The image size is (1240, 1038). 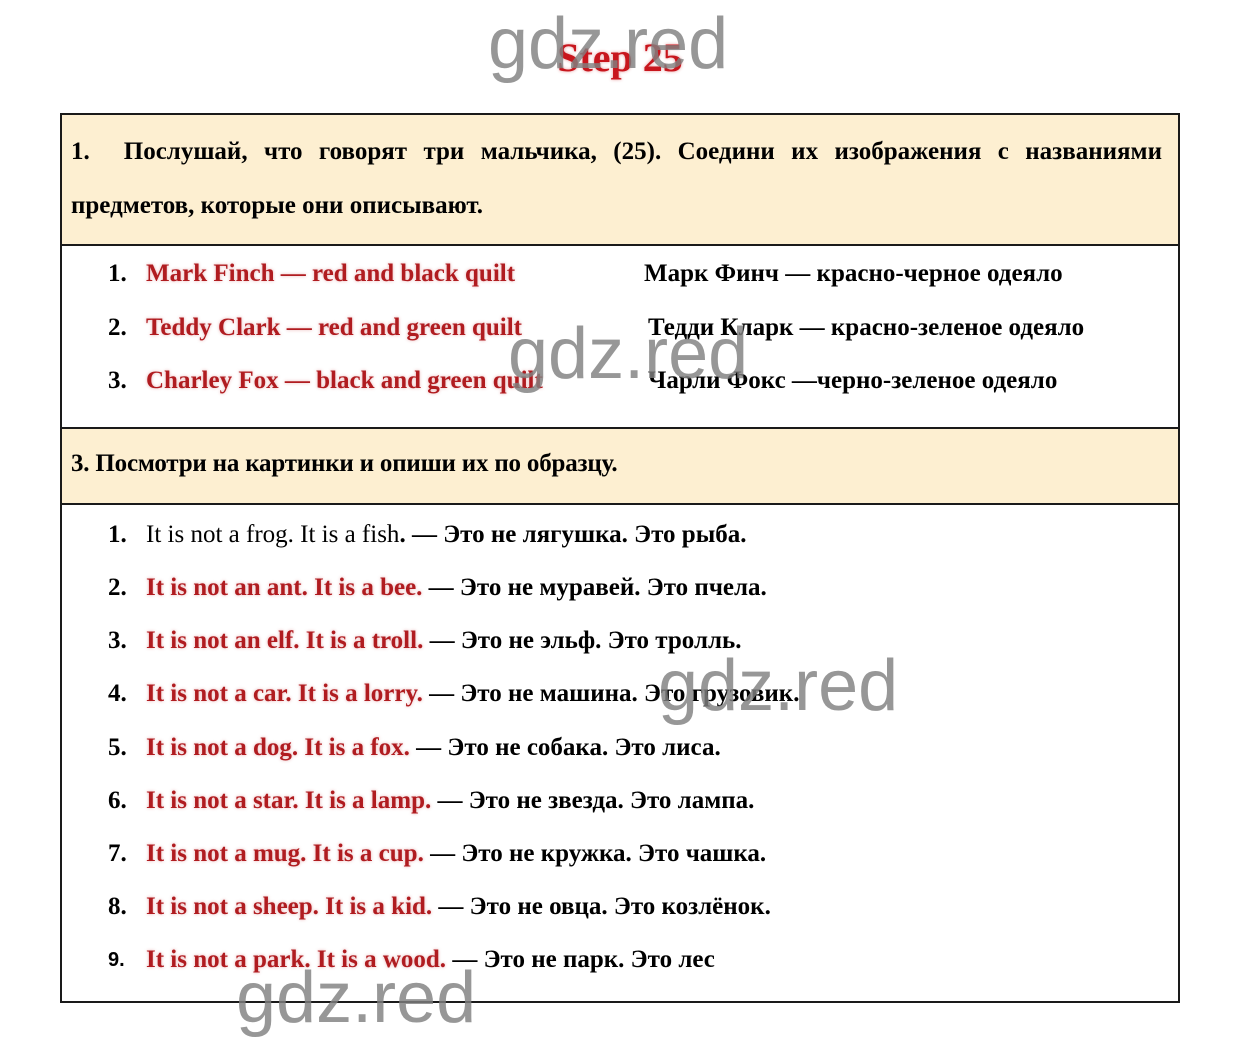 I want to click on answer-english: Mark Finch — red and black quilt, so click(x=331, y=273).